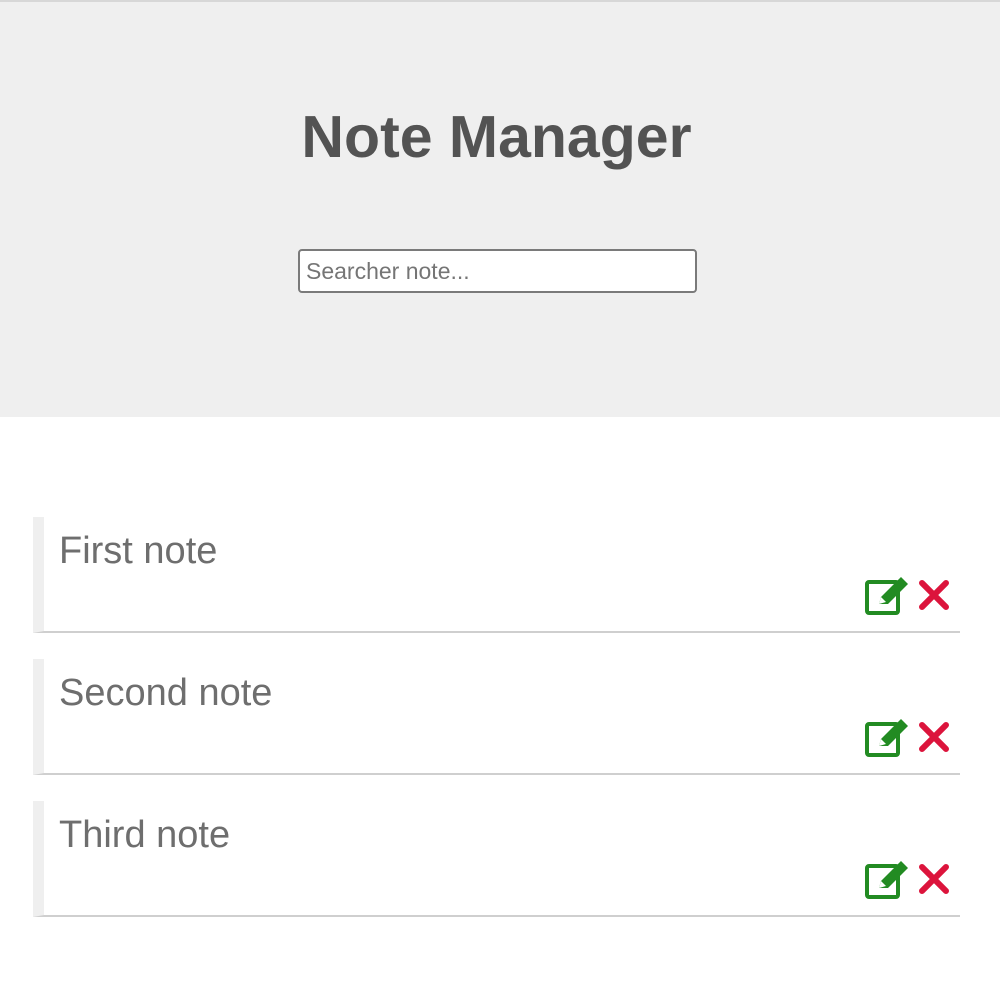  I want to click on note-title: Third note, so click(145, 835).